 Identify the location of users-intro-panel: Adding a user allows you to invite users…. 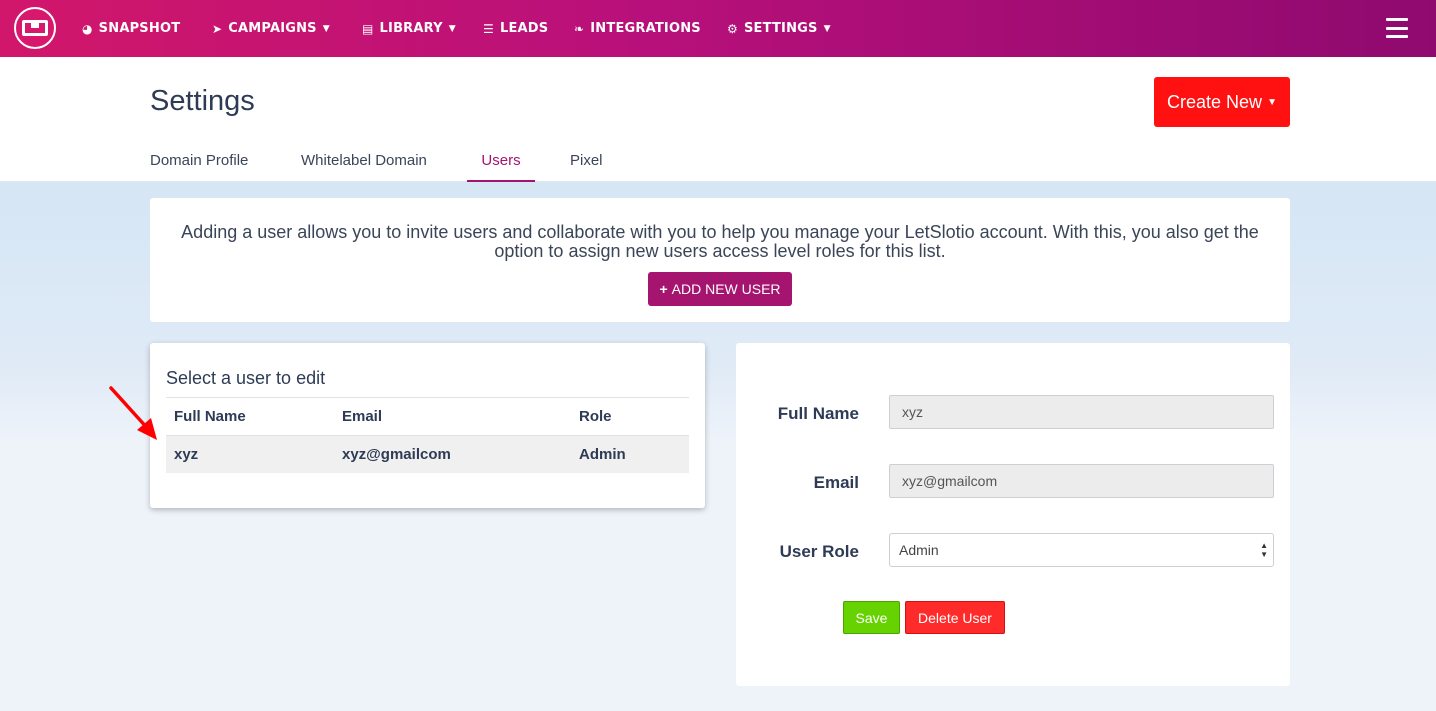
(720, 260).